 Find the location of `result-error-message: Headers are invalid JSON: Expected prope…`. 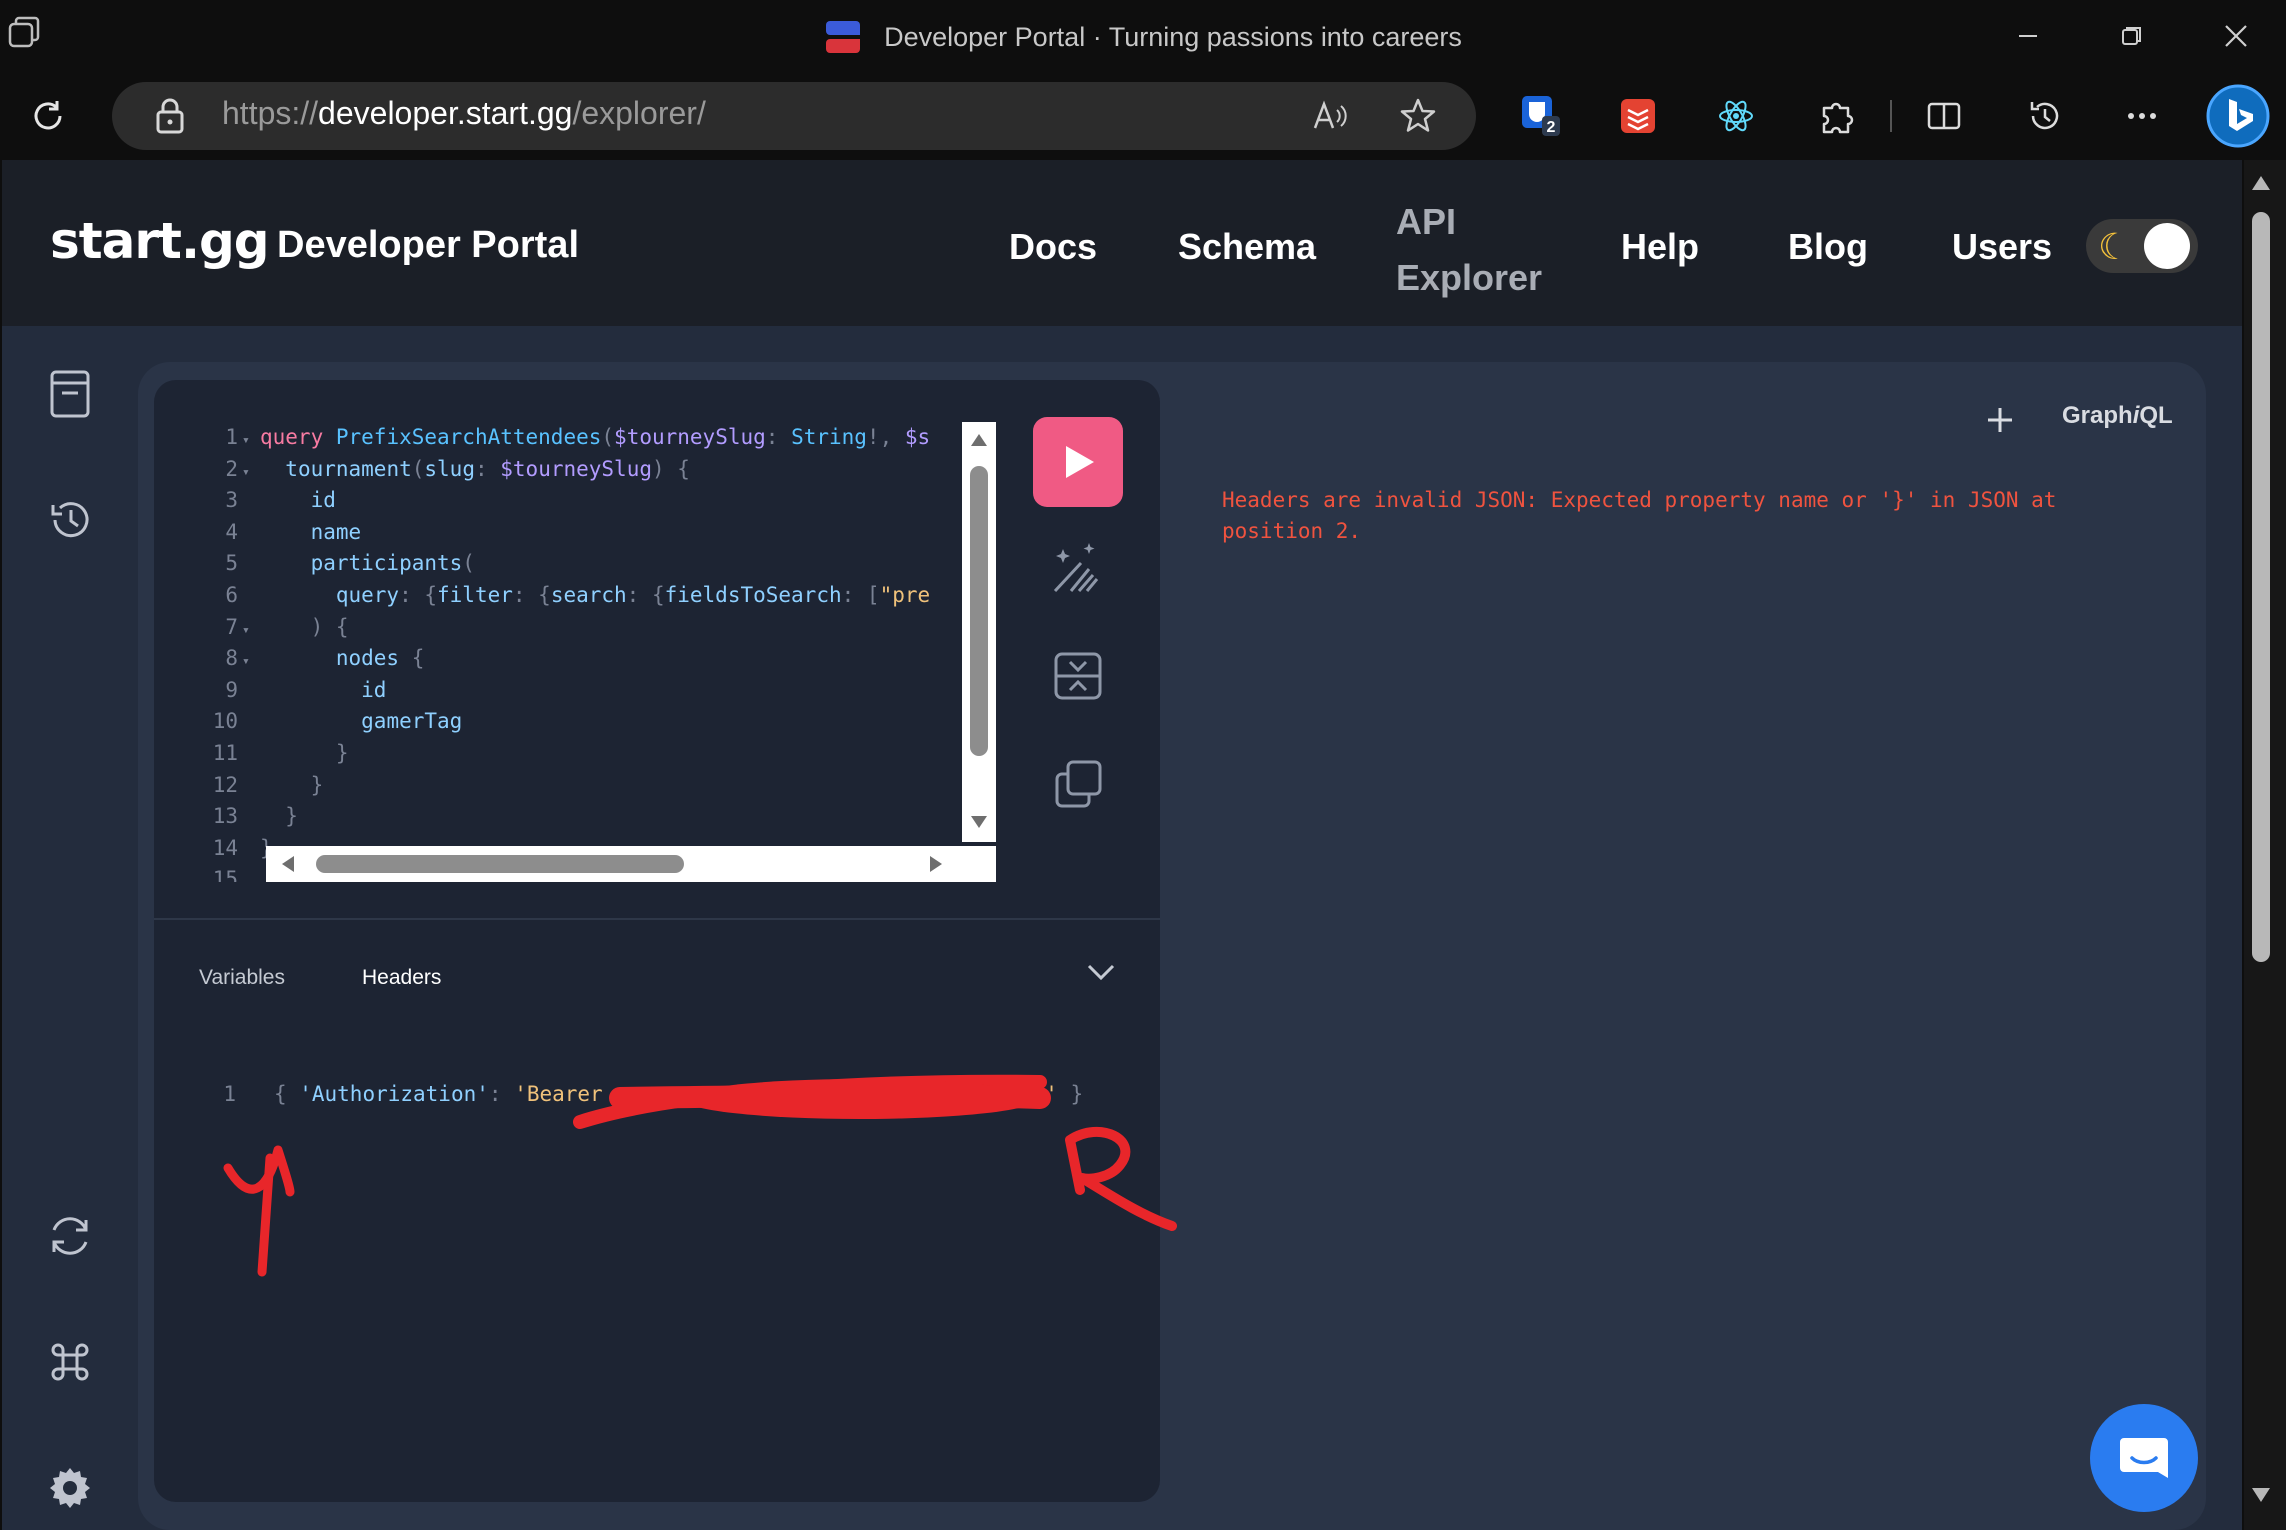

result-error-message: Headers are invalid JSON: Expected prope… is located at coordinates (1639, 515).